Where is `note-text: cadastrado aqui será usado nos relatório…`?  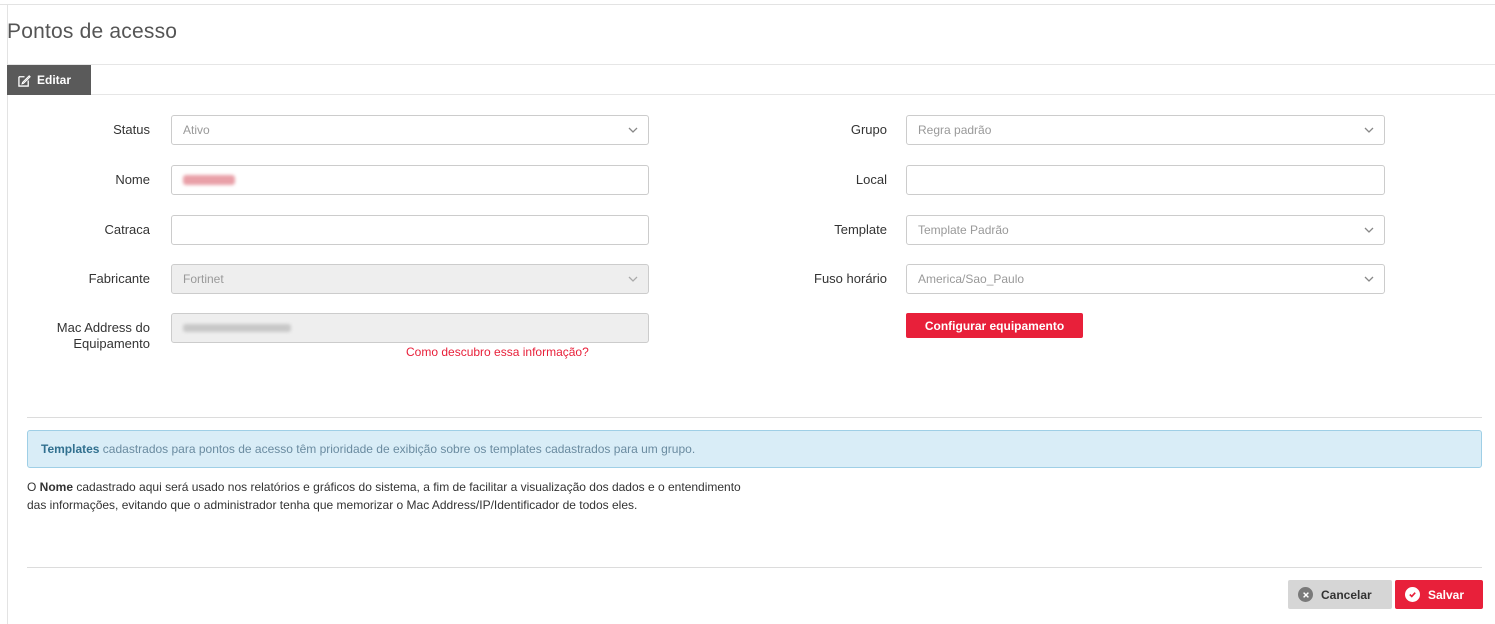
note-text: cadastrado aqui será usado nos relatório… is located at coordinates (384, 496).